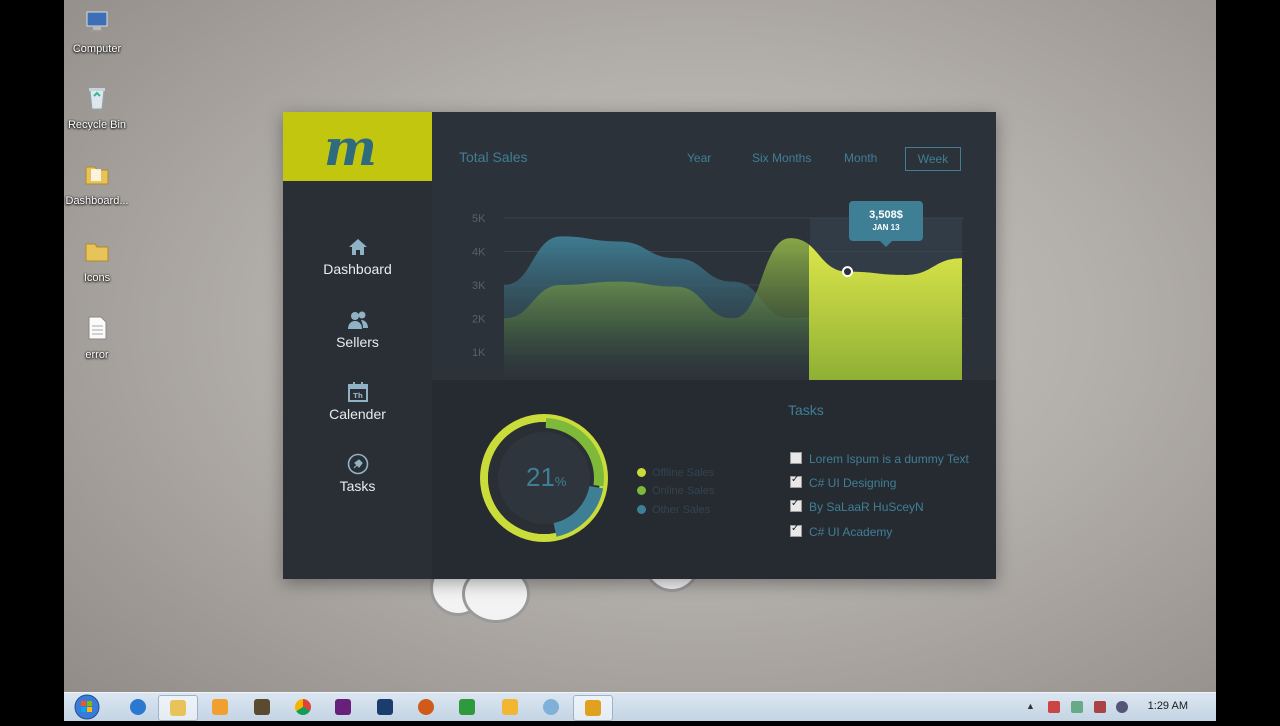 This screenshot has width=1280, height=726. I want to click on movie-maker-icon, so click(262, 707).